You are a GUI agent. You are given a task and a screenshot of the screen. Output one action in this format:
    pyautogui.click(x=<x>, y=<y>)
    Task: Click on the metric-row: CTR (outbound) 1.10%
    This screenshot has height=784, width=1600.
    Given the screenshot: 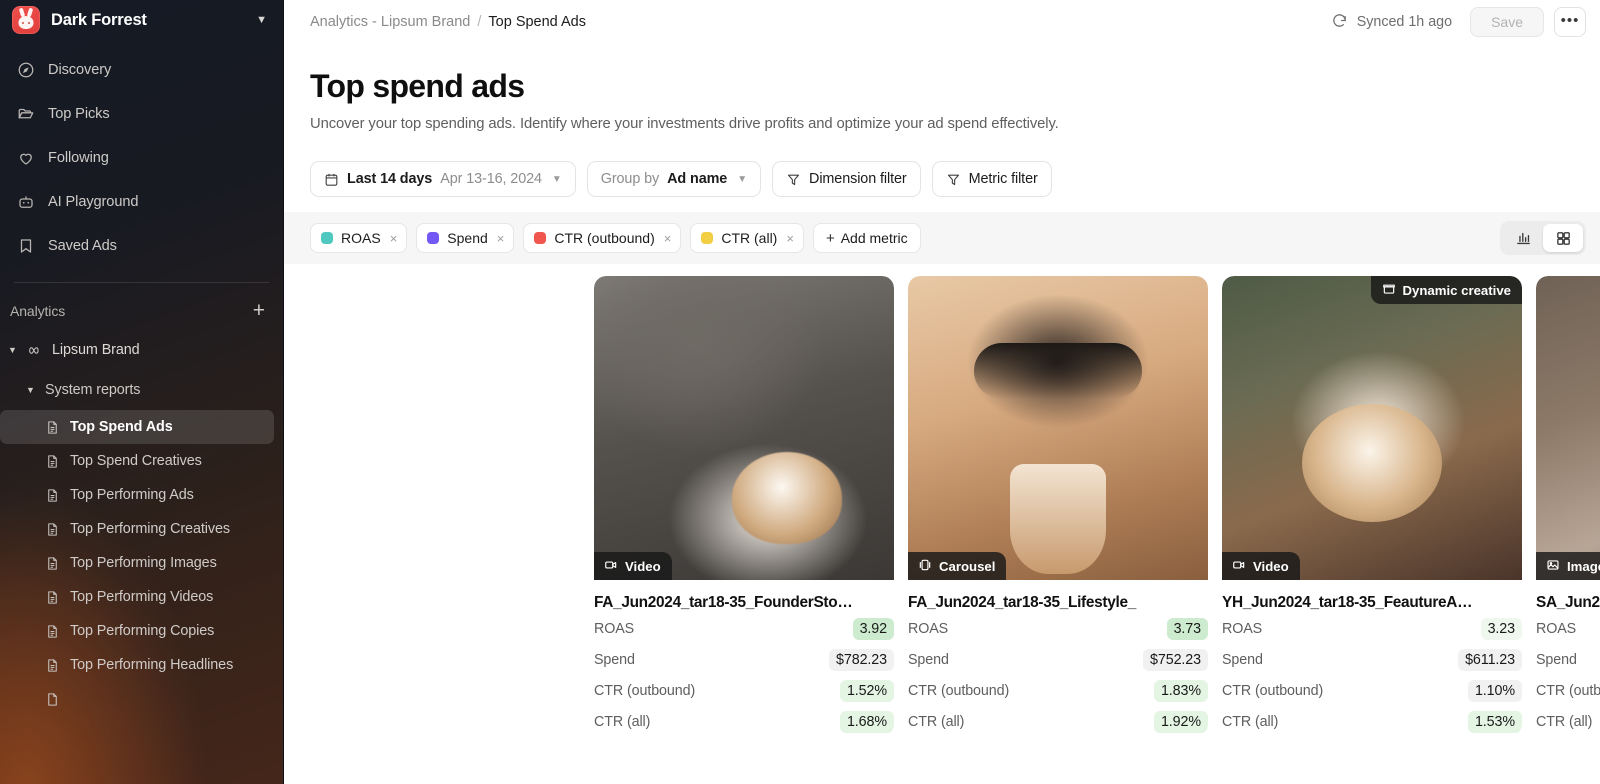 What is the action you would take?
    pyautogui.click(x=1372, y=690)
    